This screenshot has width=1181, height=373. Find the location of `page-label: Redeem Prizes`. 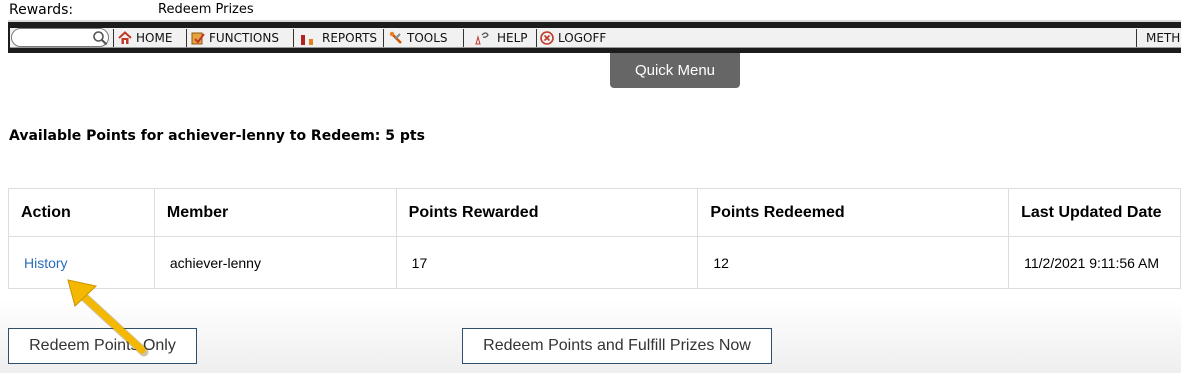

page-label: Redeem Prizes is located at coordinates (206, 9).